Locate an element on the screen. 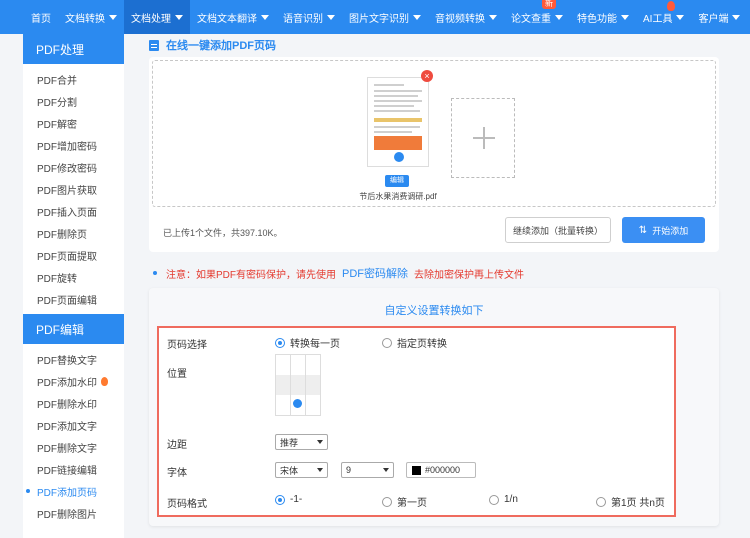 The width and height of the screenshot is (750, 538). font-select-value: 宋体 is located at coordinates (289, 470).